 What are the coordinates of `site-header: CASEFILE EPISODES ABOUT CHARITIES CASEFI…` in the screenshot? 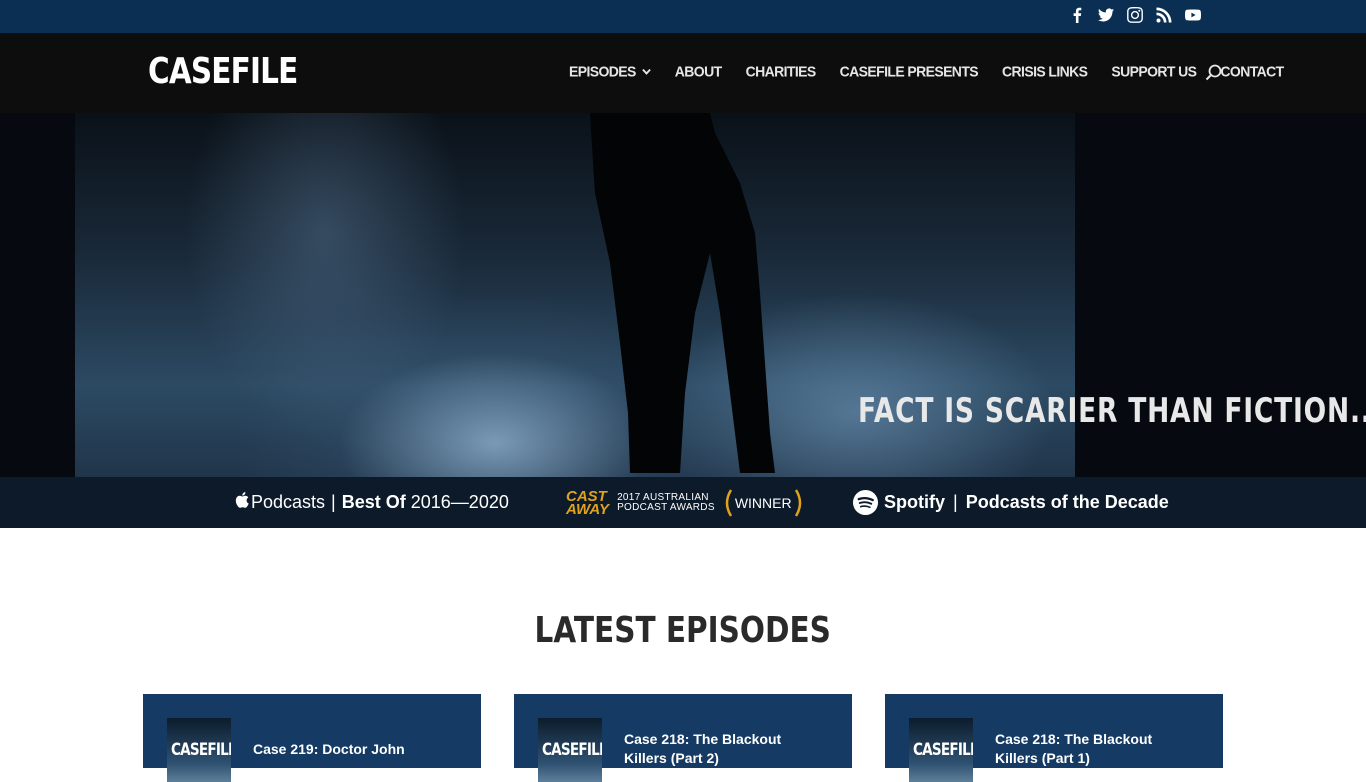 It's located at (683, 73).